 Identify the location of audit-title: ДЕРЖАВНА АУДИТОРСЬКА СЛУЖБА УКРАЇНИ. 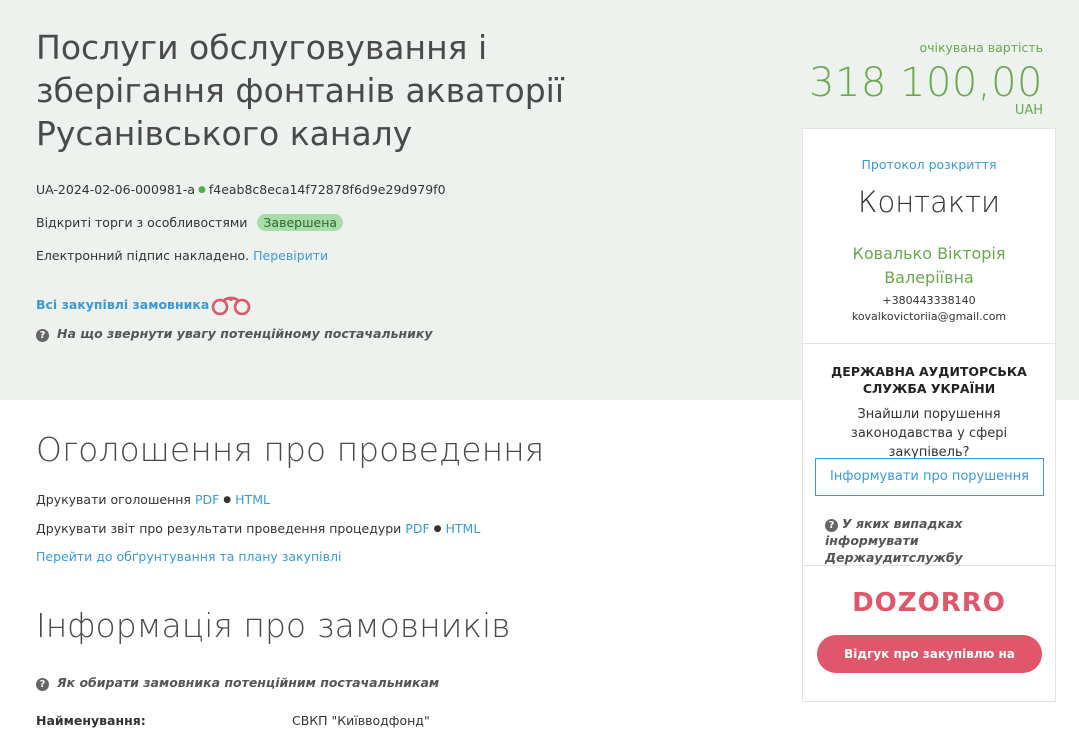
(929, 380).